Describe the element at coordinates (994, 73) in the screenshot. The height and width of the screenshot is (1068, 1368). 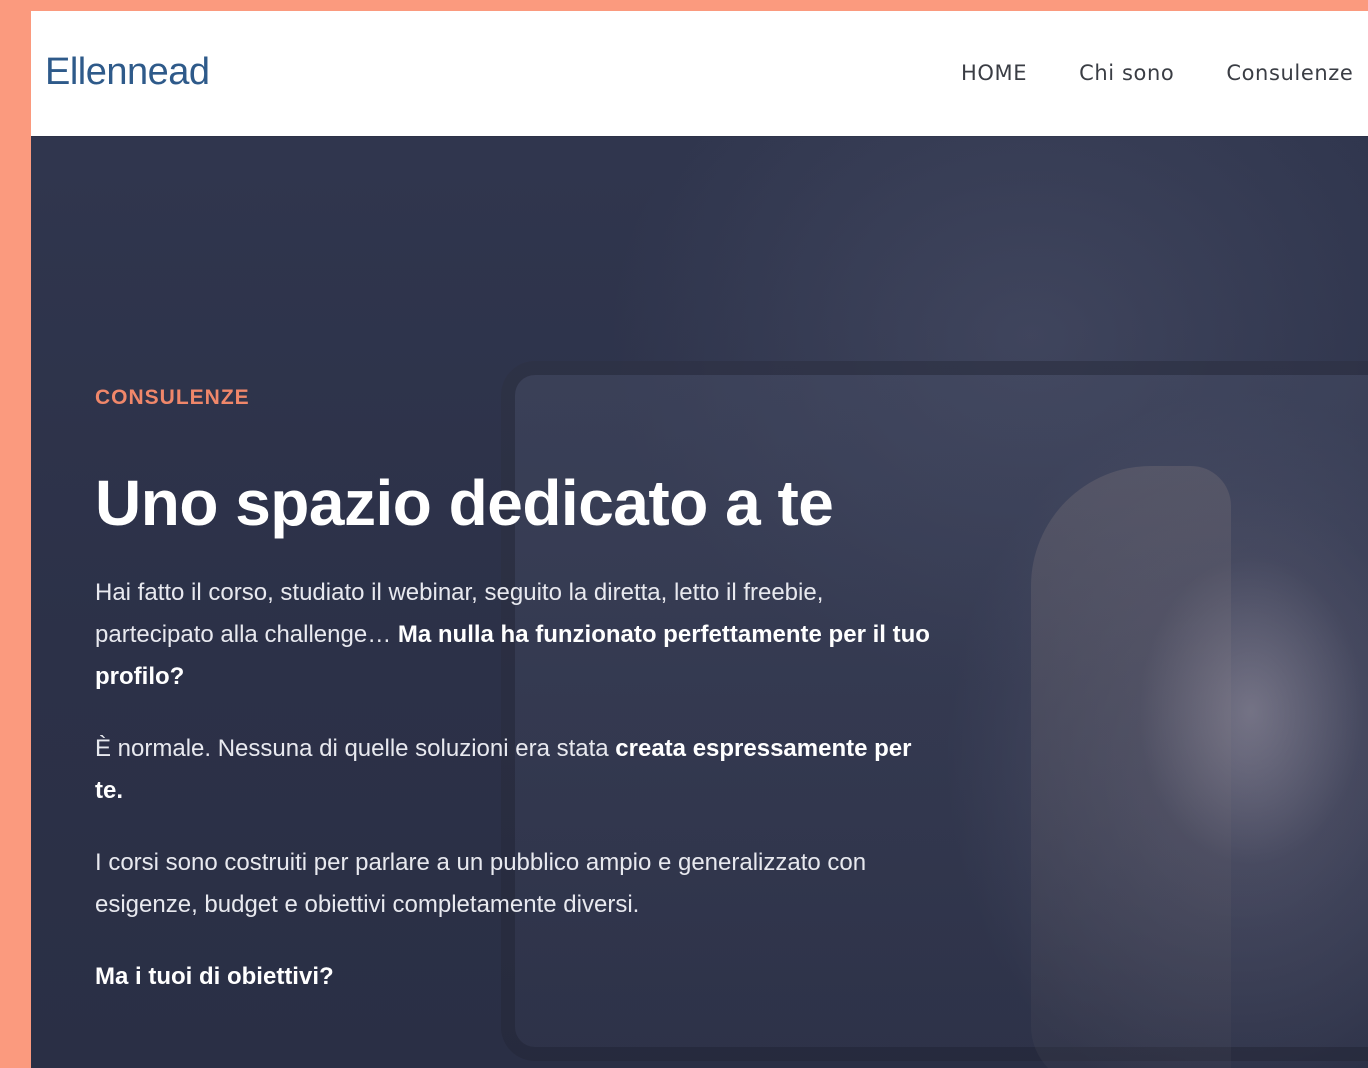
I see `nav-item-home: HOME` at that location.